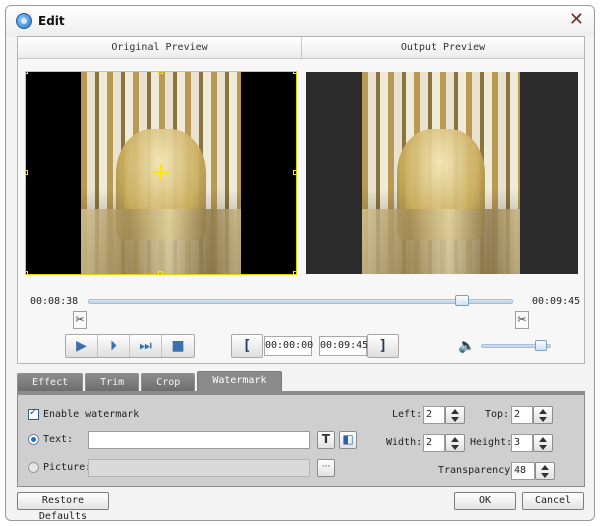 Image resolution: width=600 pixels, height=526 pixels. Describe the element at coordinates (67, 467) in the screenshot. I see `picture-label: Picture:` at that location.